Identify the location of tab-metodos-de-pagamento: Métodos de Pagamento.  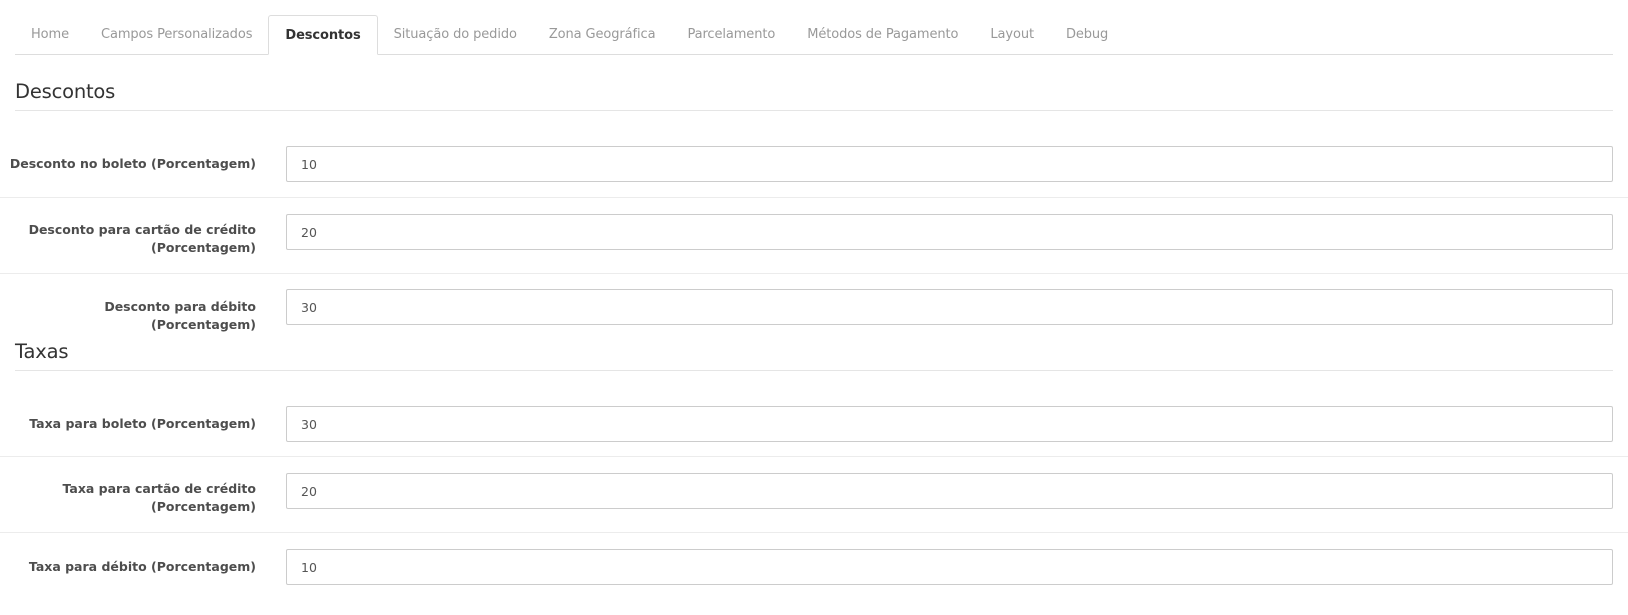
(882, 34).